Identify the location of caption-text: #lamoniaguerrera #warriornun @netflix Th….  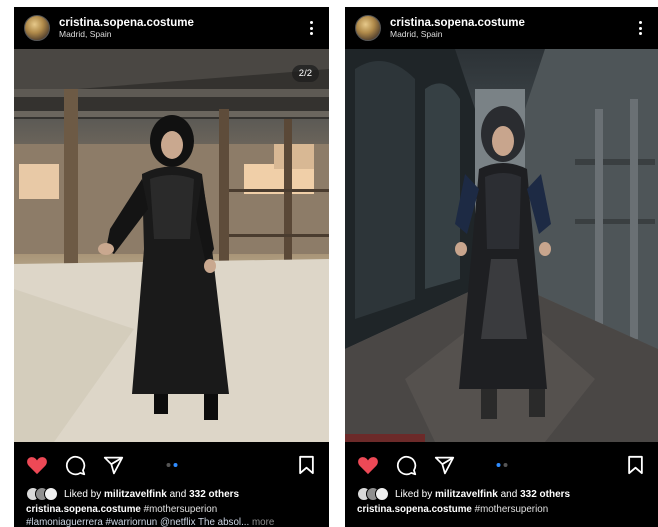
(138, 522).